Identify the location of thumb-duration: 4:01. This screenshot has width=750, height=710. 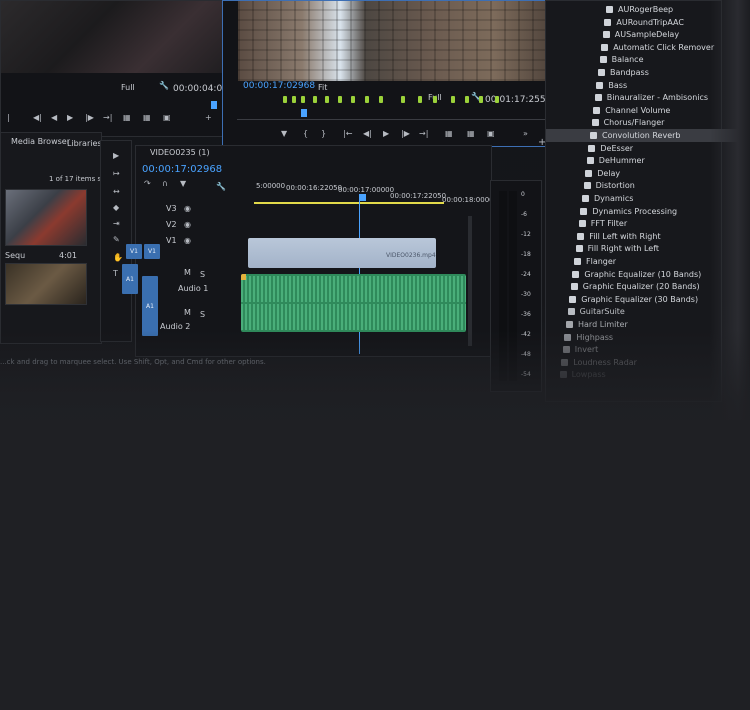
(68, 255).